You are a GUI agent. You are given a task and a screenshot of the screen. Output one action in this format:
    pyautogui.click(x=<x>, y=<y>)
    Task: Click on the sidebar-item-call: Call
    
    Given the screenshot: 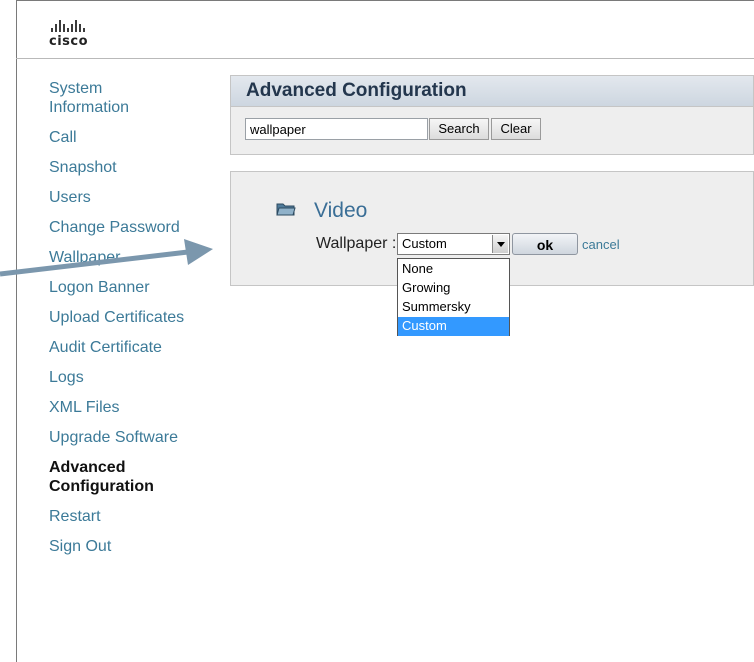 What is the action you would take?
    pyautogui.click(x=134, y=137)
    